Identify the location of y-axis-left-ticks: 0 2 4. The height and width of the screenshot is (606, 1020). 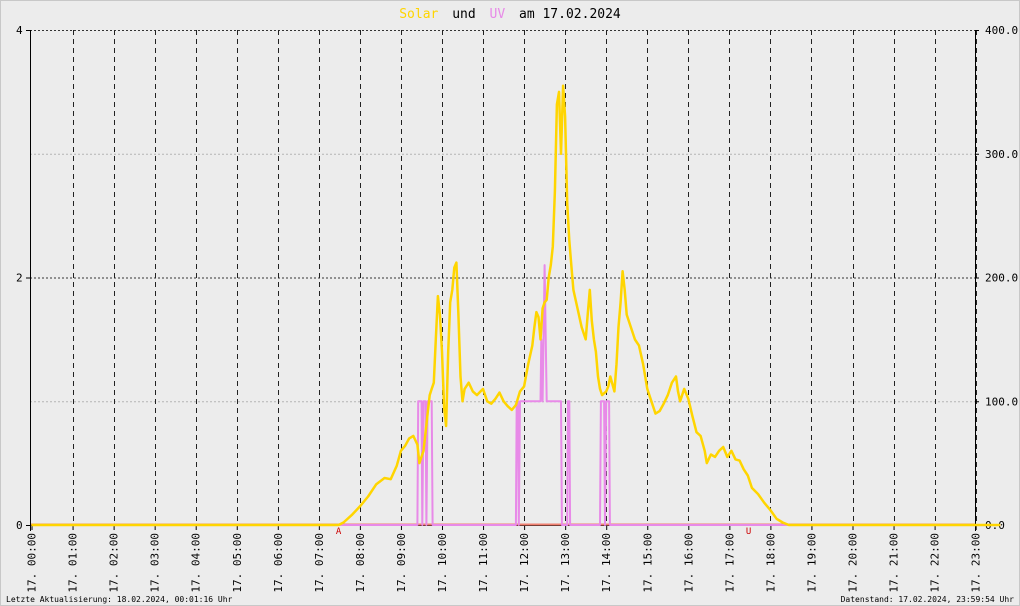
(23, 278).